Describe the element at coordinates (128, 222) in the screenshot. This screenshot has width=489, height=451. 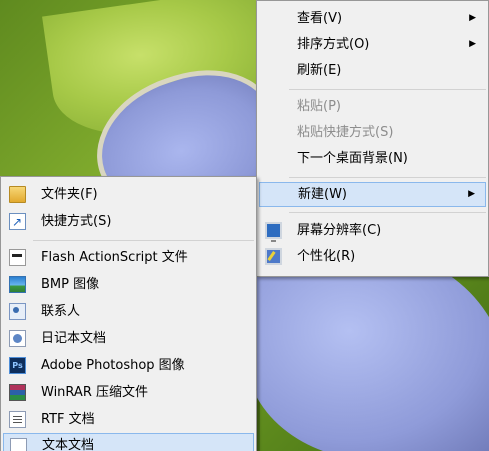
I see `new-shortcut-item: 快捷方式(S)` at that location.